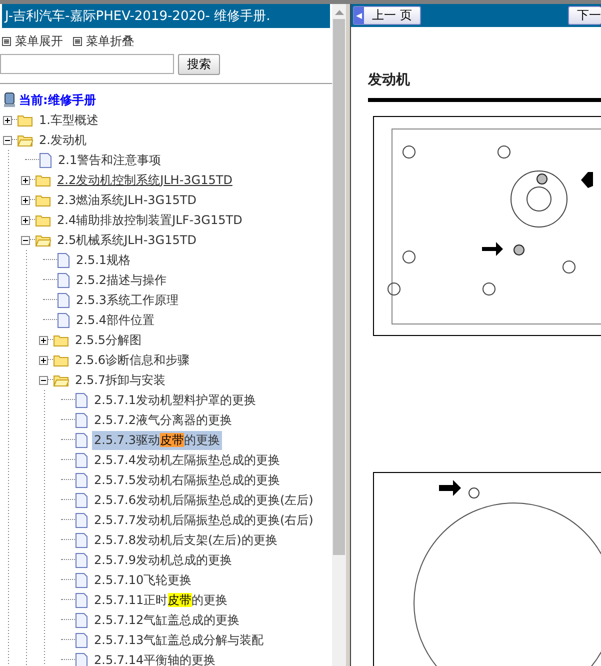 The height and width of the screenshot is (666, 601). What do you see at coordinates (187, 480) in the screenshot?
I see `tree-item: 2.5.7.5发动机右隔振垫总成的更换` at bounding box center [187, 480].